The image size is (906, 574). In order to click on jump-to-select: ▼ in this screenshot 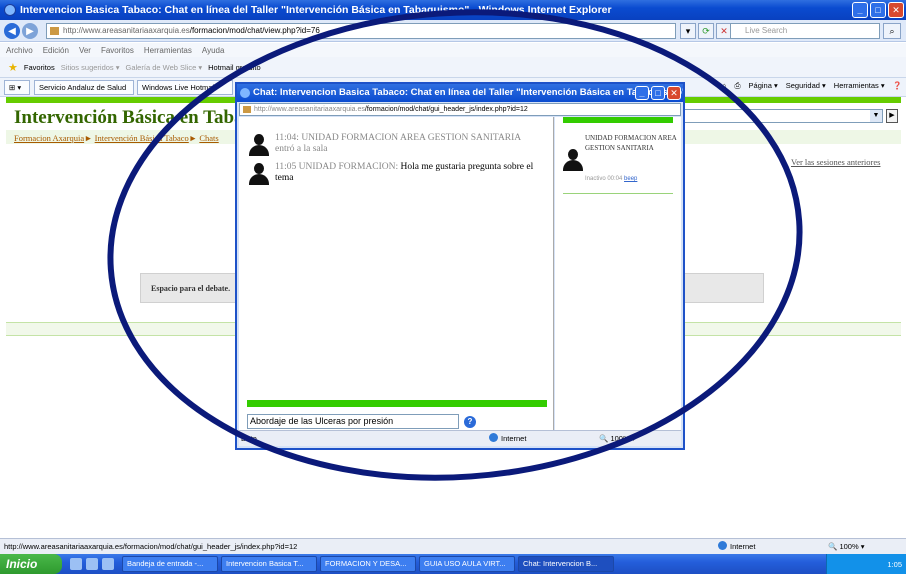, I will do `click(780, 116)`.